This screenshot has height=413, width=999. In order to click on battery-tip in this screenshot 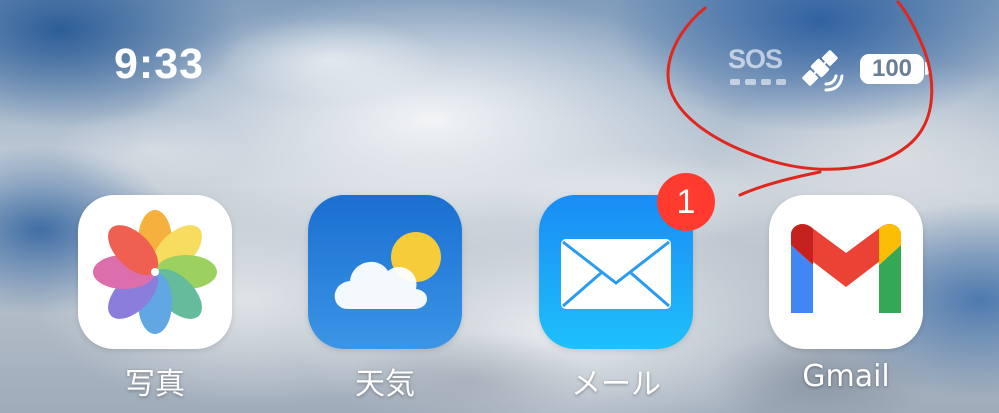, I will do `click(927, 68)`.